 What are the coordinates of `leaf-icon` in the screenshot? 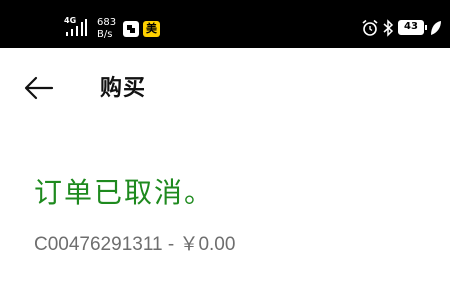 It's located at (436, 28).